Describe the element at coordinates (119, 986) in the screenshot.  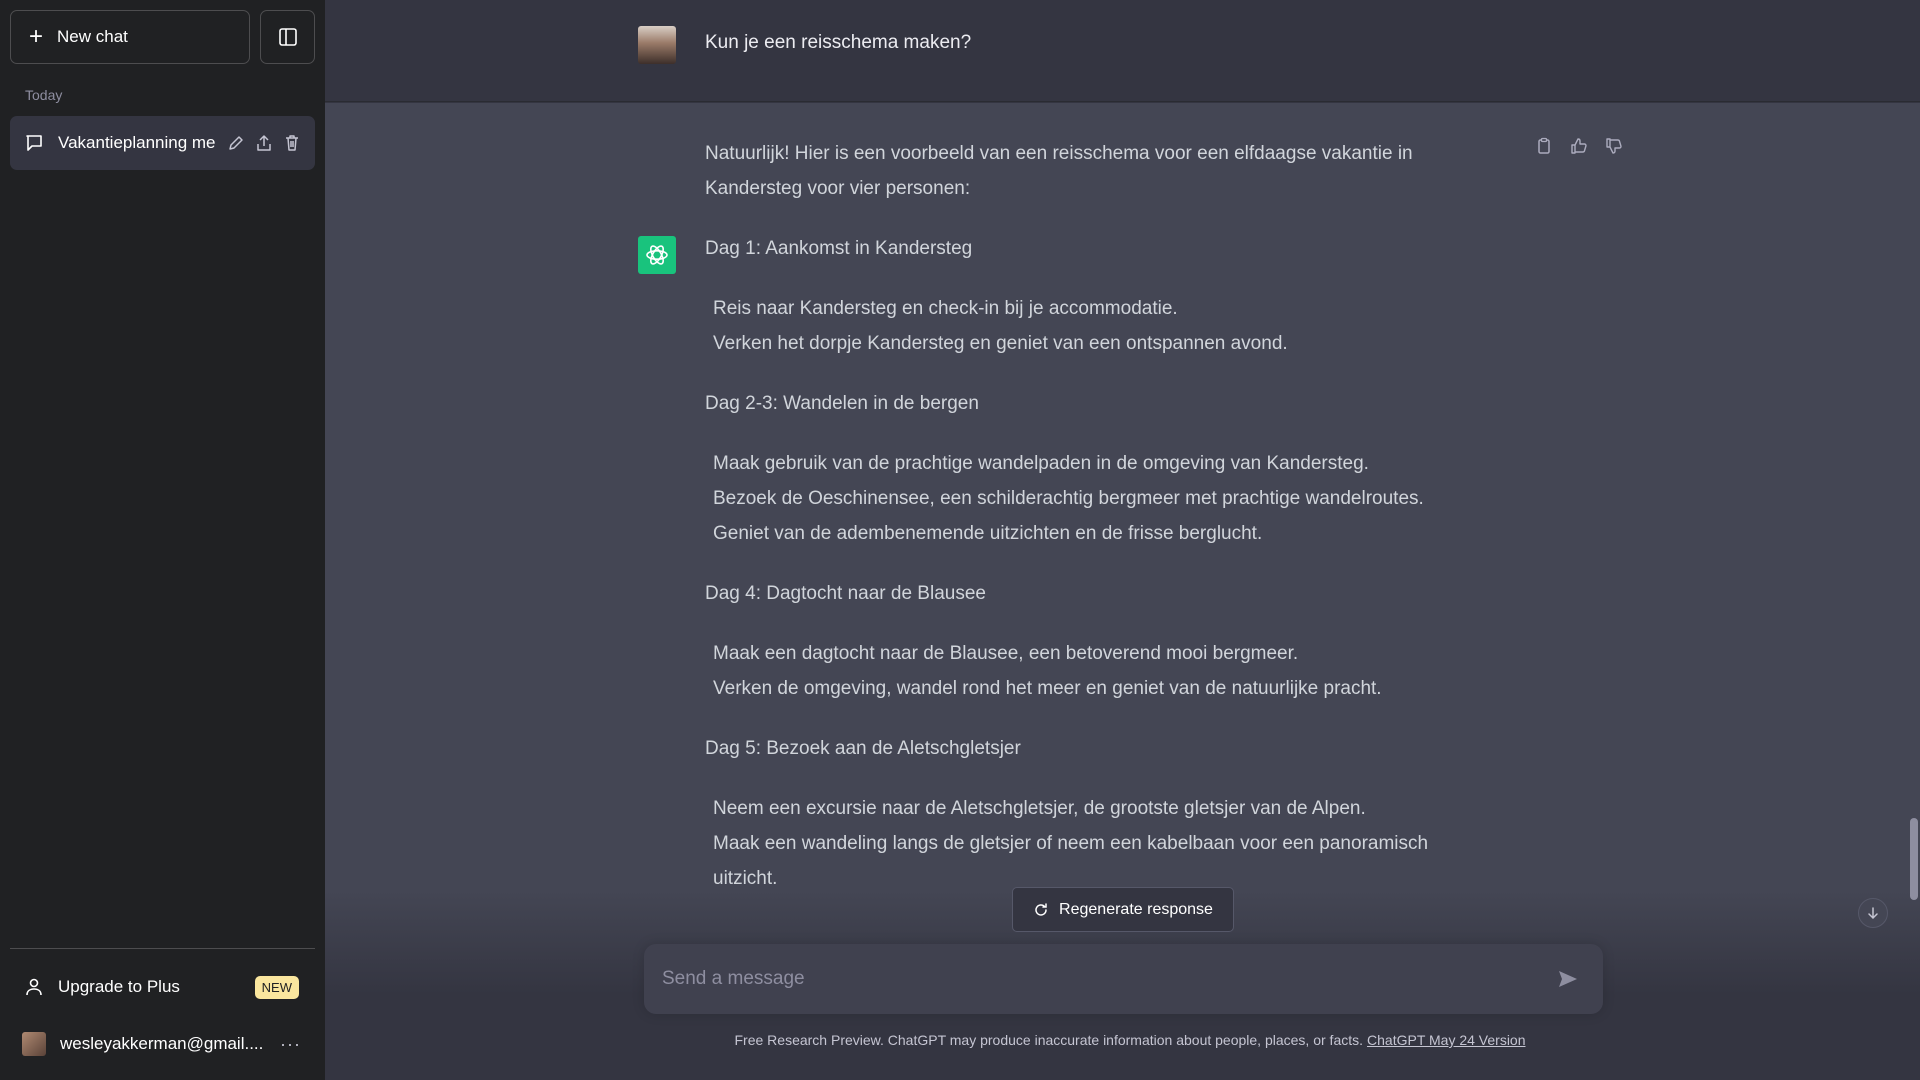
I see `upgrade-label: Upgrade to Plus` at that location.